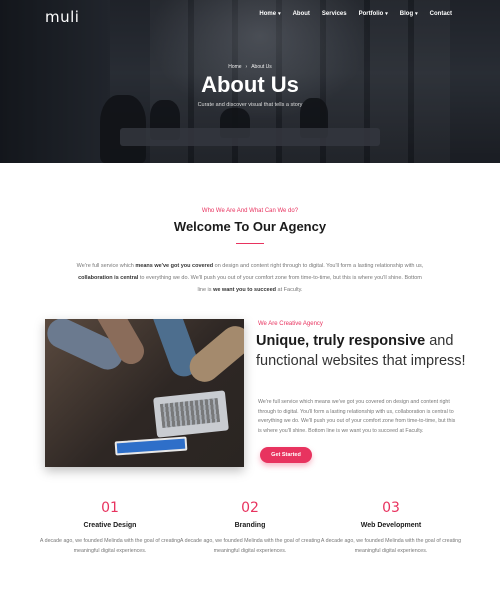 The height and width of the screenshot is (593, 500). What do you see at coordinates (269, 14) in the screenshot?
I see `nav-item-home: Home ▾` at bounding box center [269, 14].